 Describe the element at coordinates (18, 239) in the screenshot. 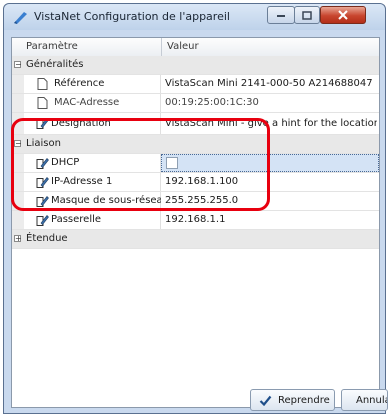

I see `expand-icon: +` at that location.